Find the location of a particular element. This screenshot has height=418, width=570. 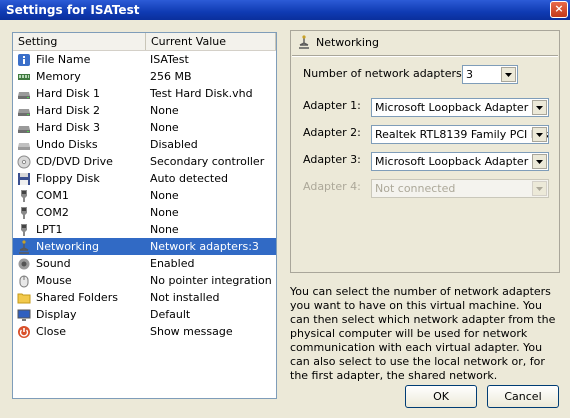

setting-name-cell: Display is located at coordinates (79, 314).